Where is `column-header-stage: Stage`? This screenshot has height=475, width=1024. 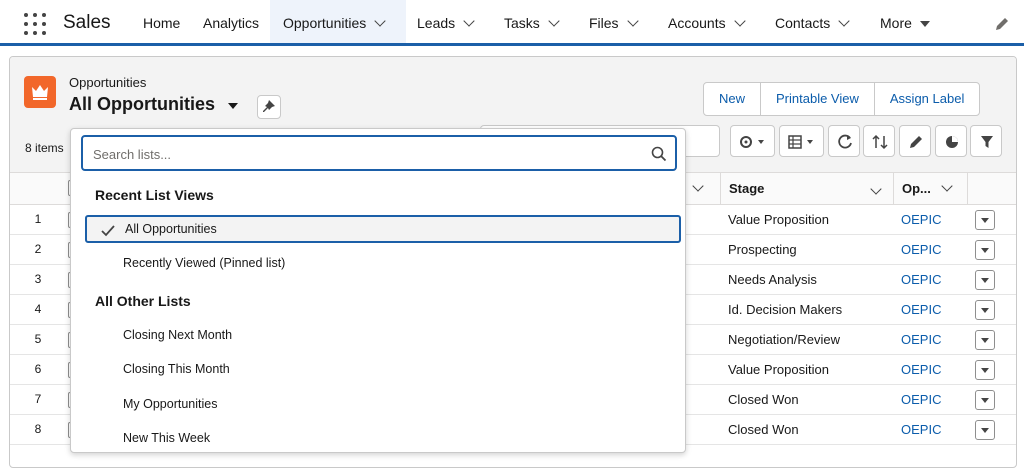
column-header-stage: Stage is located at coordinates (806, 189).